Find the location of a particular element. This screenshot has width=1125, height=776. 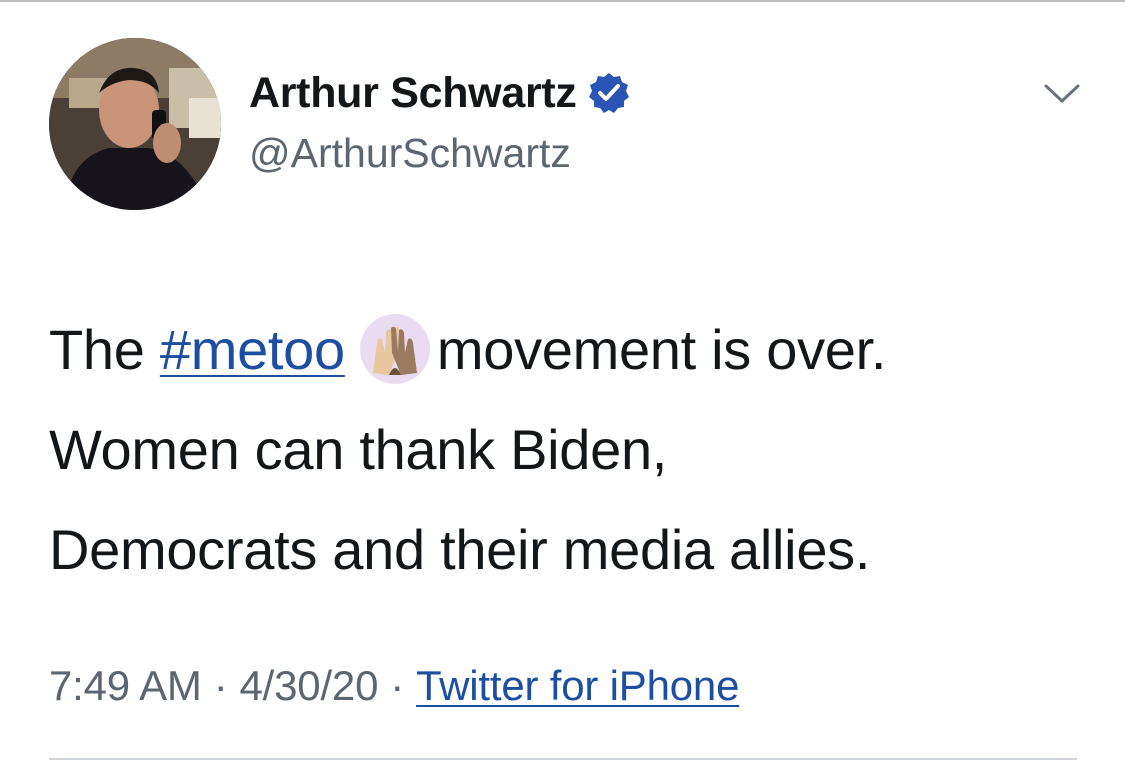

avatar is located at coordinates (135, 124).